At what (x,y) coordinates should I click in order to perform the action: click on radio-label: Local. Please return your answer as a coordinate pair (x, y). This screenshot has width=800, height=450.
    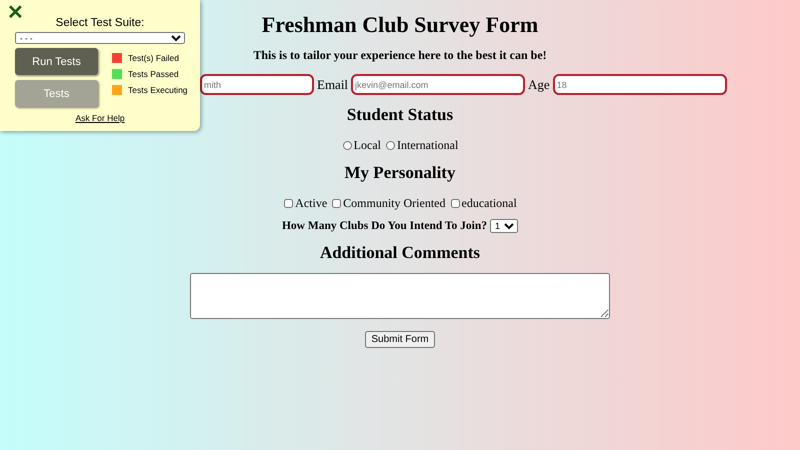
    Looking at the image, I should click on (367, 145).